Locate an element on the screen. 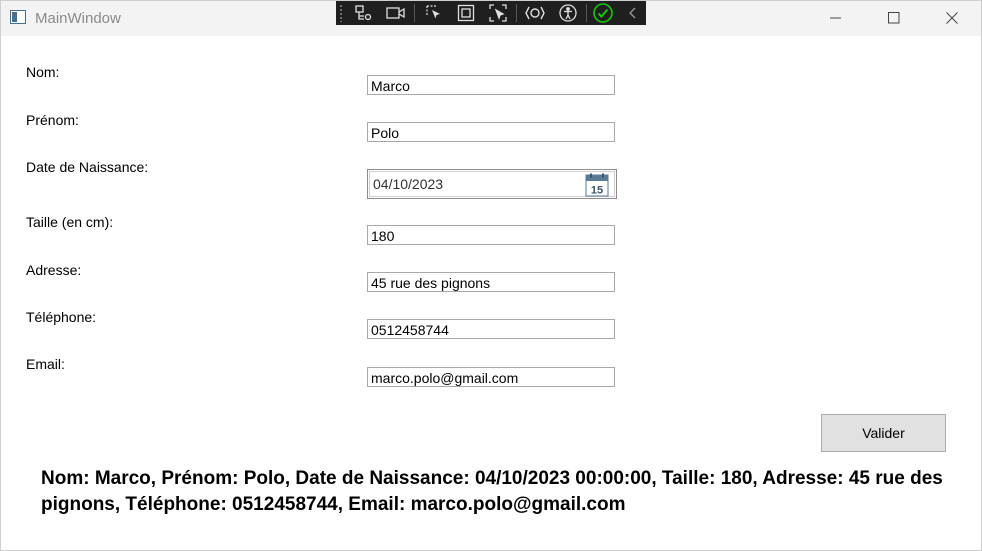  prenom-input: Polo is located at coordinates (491, 132).